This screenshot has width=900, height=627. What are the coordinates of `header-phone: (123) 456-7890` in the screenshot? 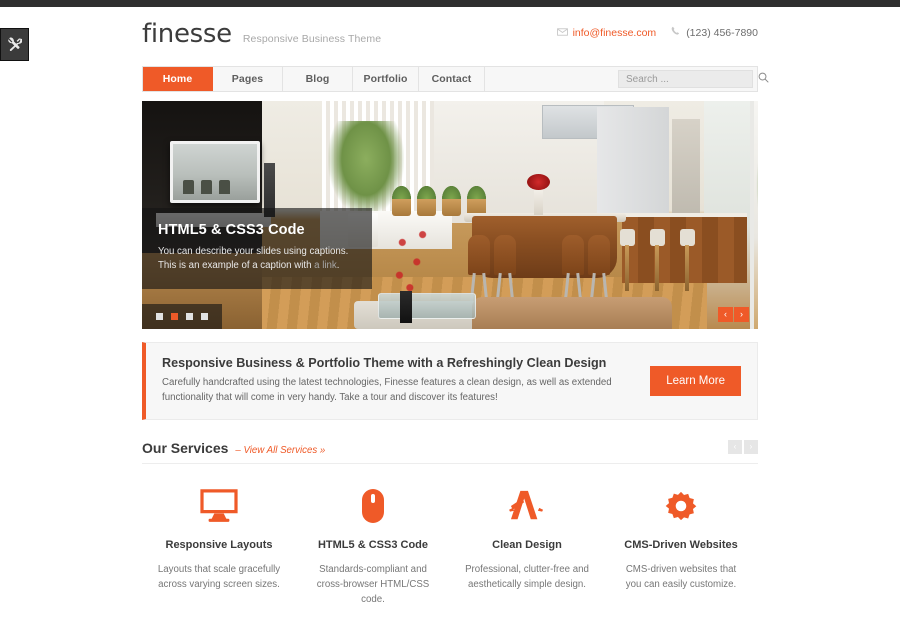 It's located at (714, 32).